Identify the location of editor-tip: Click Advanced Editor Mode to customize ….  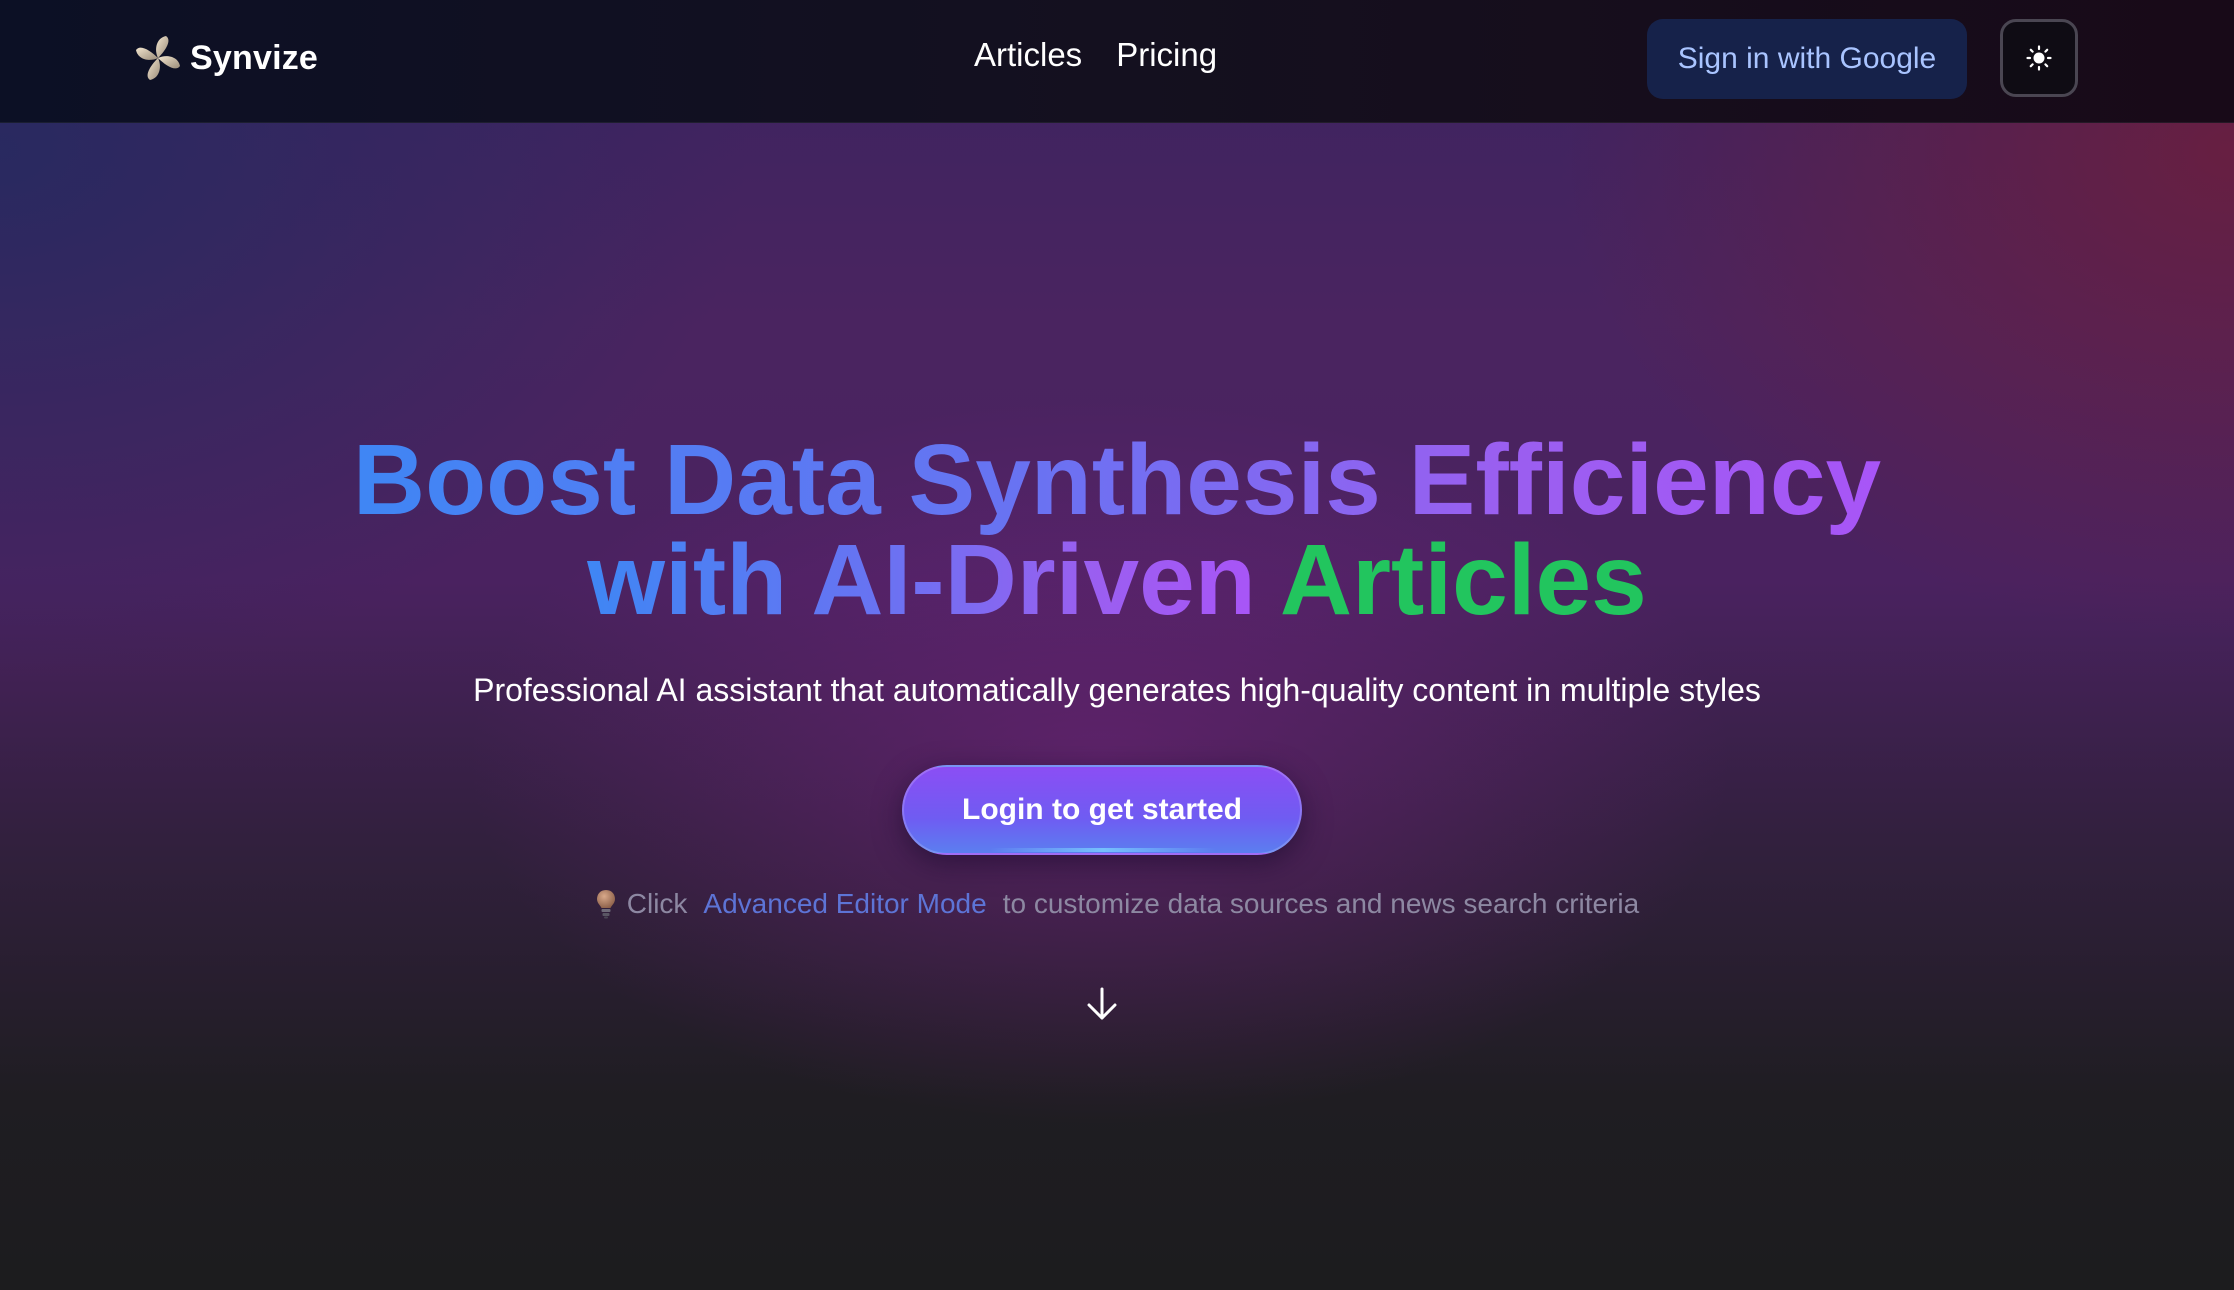
(1117, 904).